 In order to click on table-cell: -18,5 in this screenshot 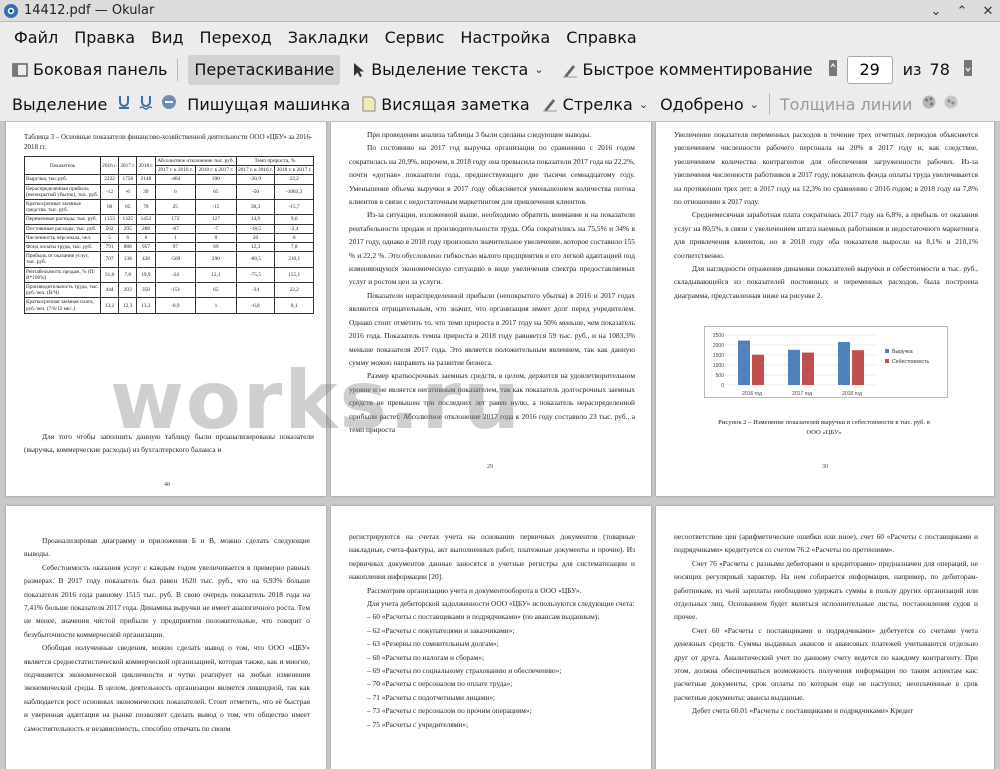, I will do `click(255, 228)`.